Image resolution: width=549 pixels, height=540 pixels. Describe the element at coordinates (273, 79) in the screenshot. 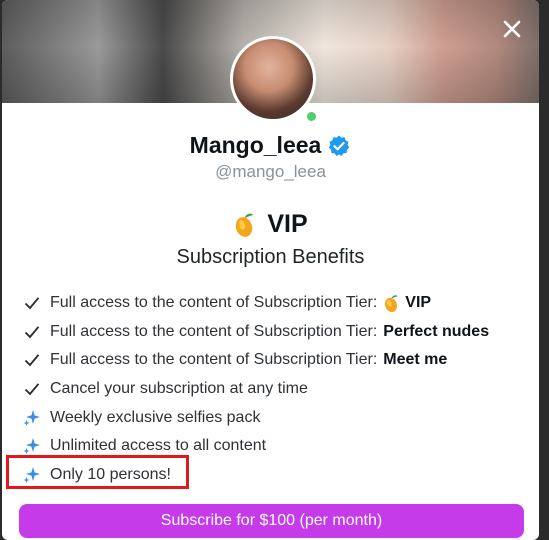

I see `avatar` at that location.